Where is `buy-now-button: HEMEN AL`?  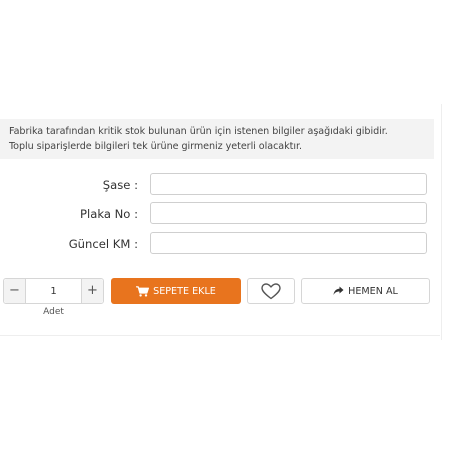
buy-now-button: HEMEN AL is located at coordinates (365, 291).